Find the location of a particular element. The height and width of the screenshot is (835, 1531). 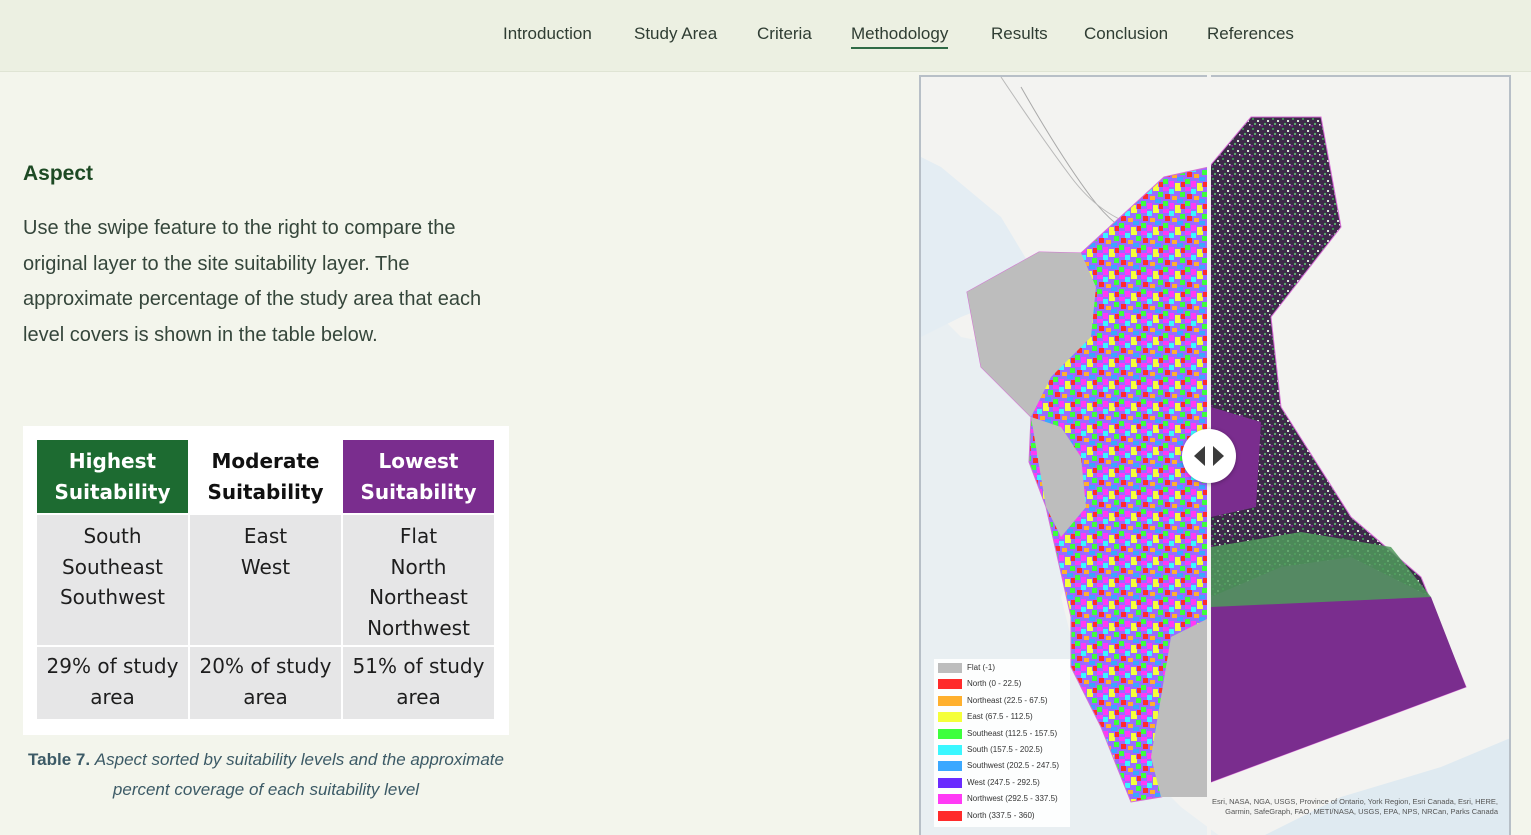

legend-item: Flat (-1) is located at coordinates (1002, 669).